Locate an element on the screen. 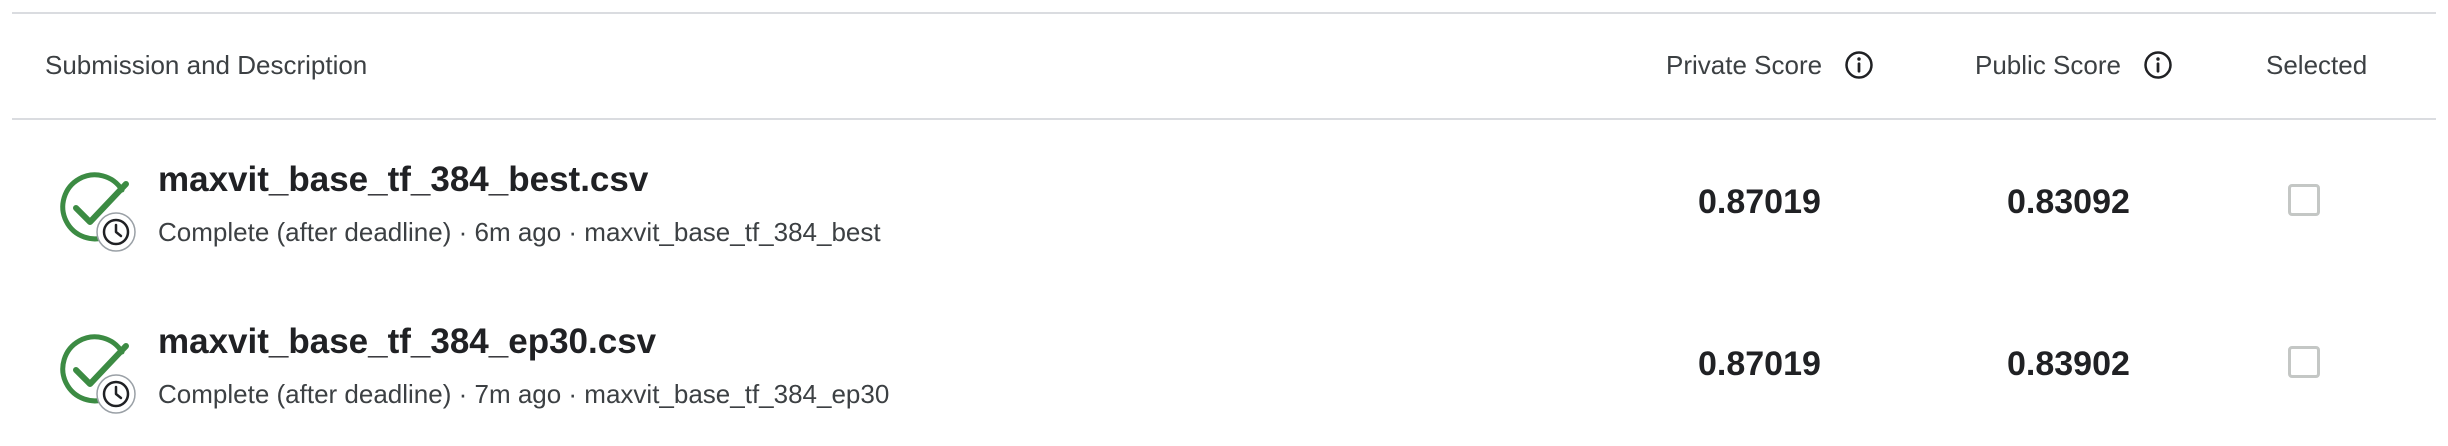 Image resolution: width=2448 pixels, height=446 pixels. header-private-label: Private Score is located at coordinates (1744, 64).